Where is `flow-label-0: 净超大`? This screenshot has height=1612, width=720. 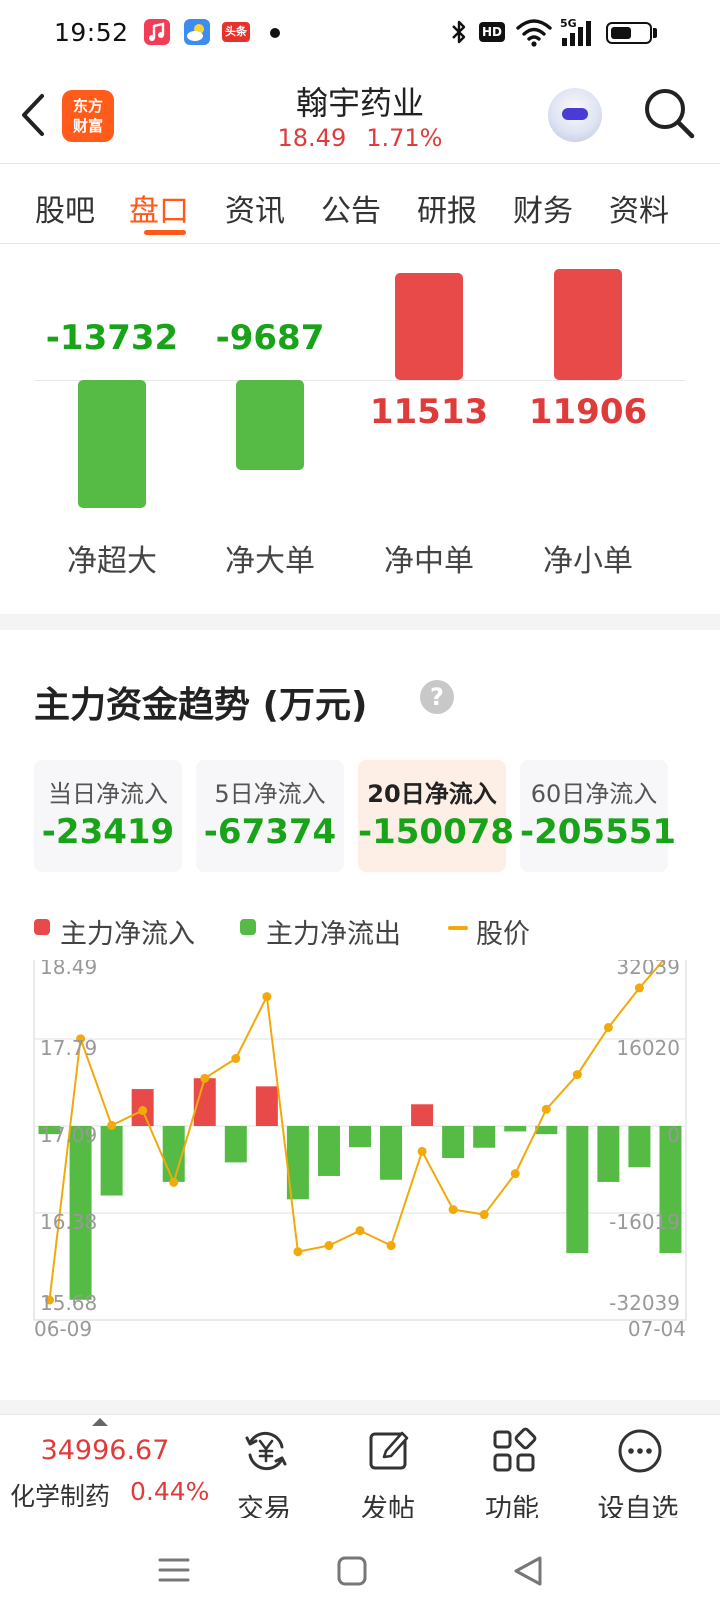 flow-label-0: 净超大 is located at coordinates (112, 561).